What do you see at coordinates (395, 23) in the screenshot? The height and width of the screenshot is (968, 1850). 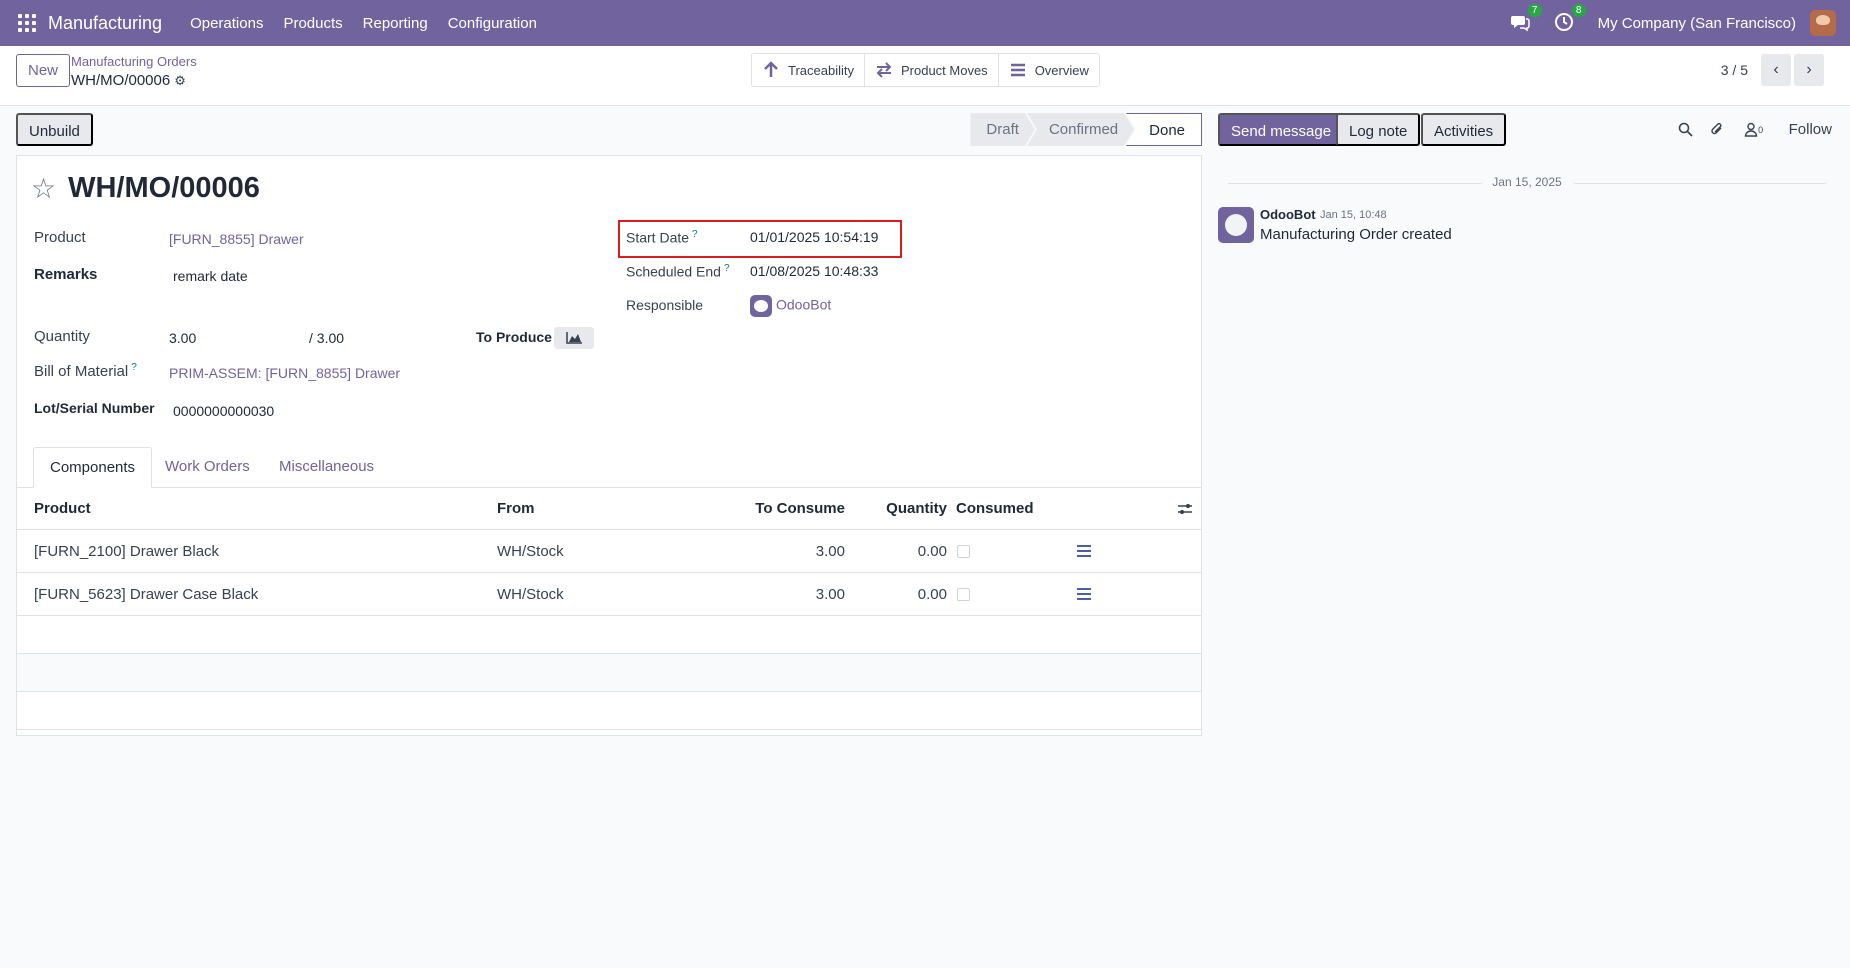 I see `menu-reporting: Reporting` at bounding box center [395, 23].